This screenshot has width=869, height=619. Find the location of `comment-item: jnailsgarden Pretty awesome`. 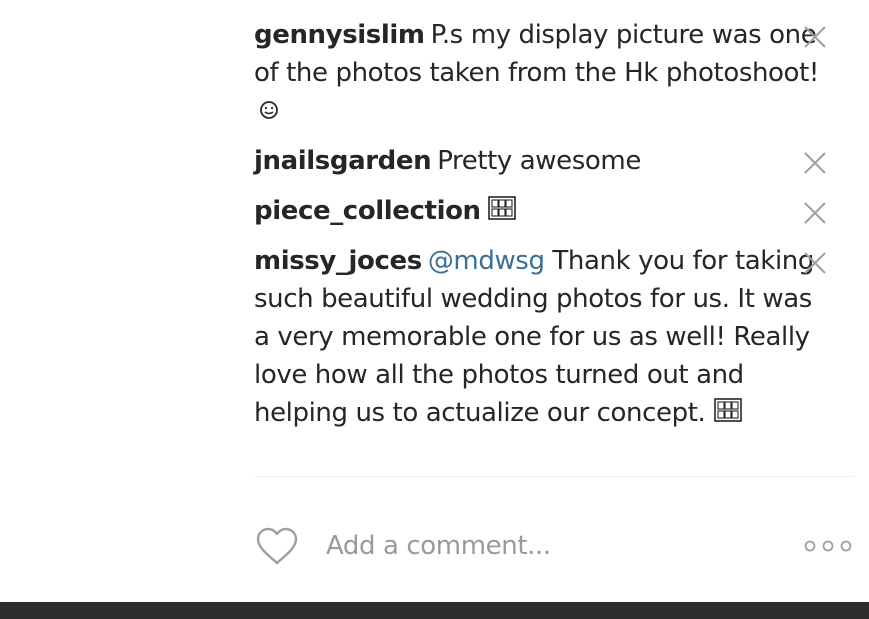

comment-item: jnailsgarden Pretty awesome is located at coordinates (540, 161).